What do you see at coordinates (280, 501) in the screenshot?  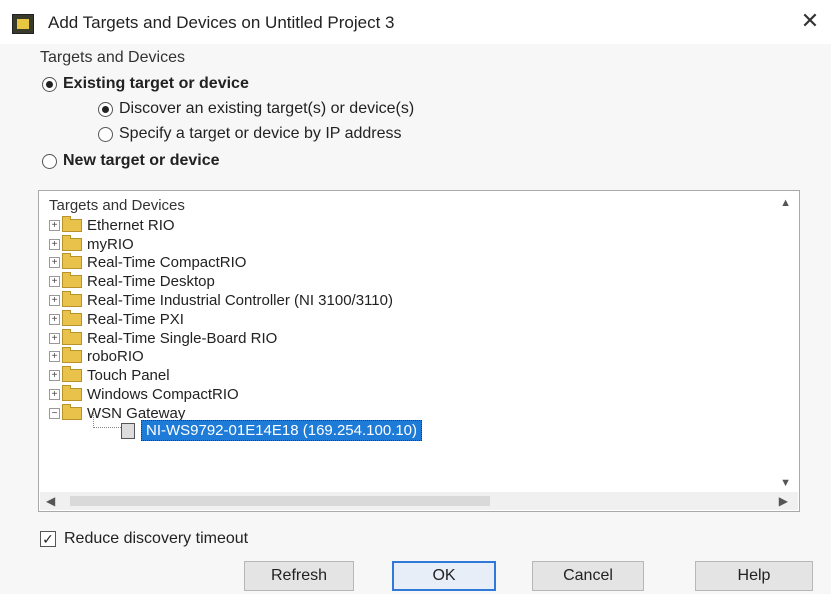 I see `scrollbar-thumb` at bounding box center [280, 501].